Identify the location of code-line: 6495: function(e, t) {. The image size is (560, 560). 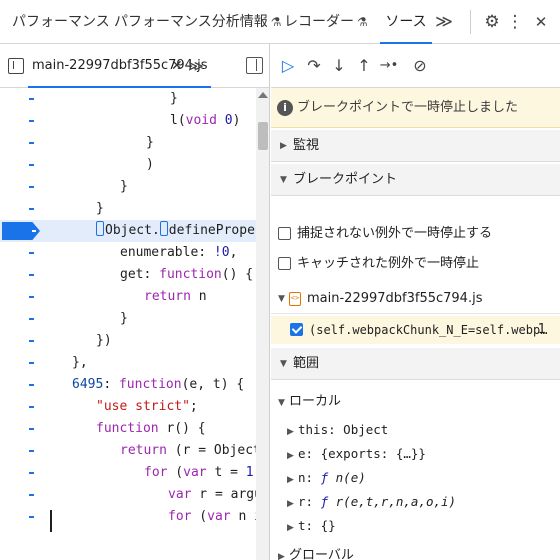
(128, 385).